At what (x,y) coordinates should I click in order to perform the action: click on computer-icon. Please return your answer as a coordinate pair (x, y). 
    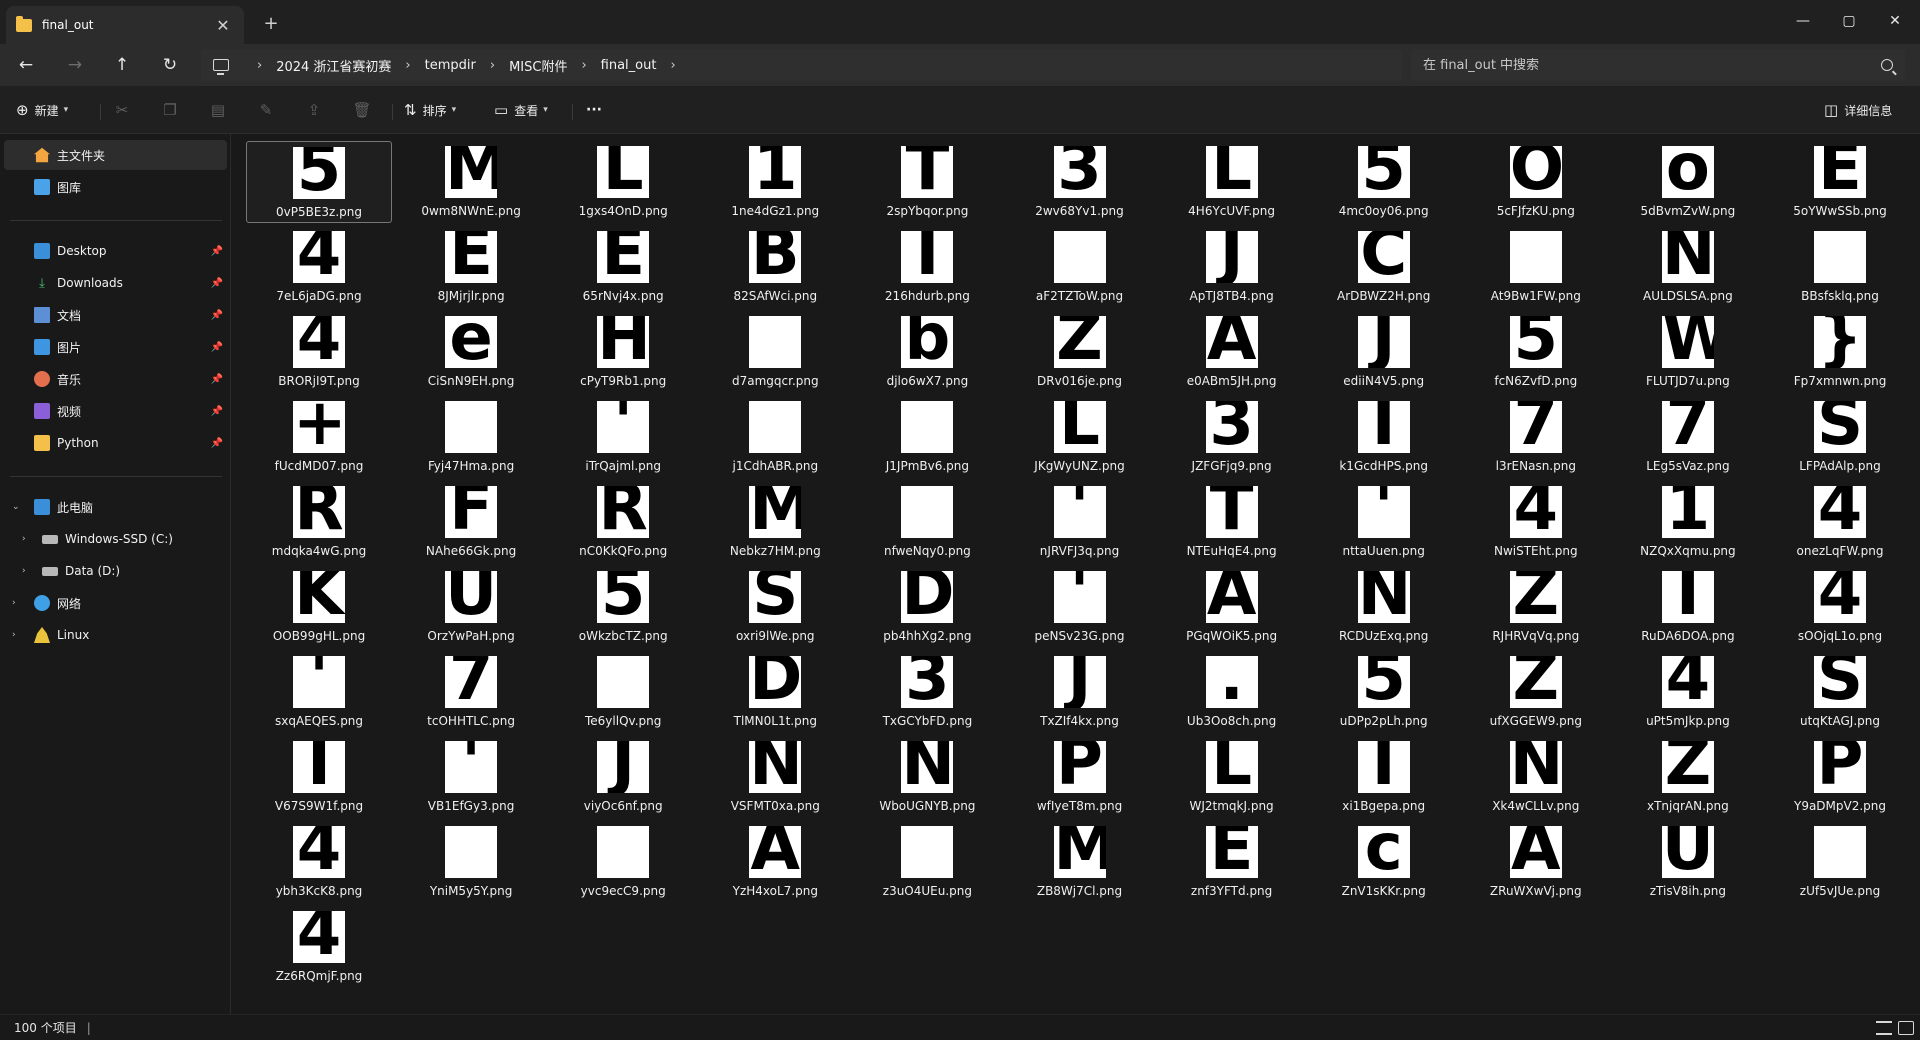
    Looking at the image, I should click on (221, 67).